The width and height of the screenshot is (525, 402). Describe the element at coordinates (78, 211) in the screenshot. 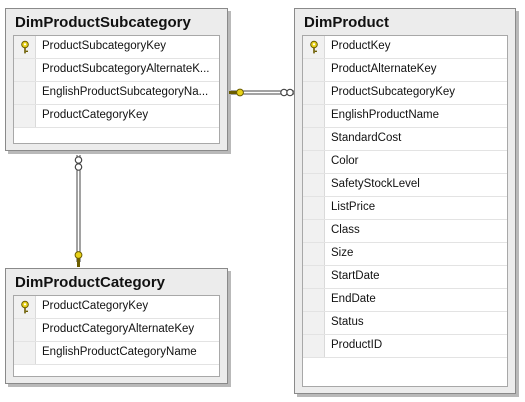

I see `relationship-line-subcategory-category` at that location.